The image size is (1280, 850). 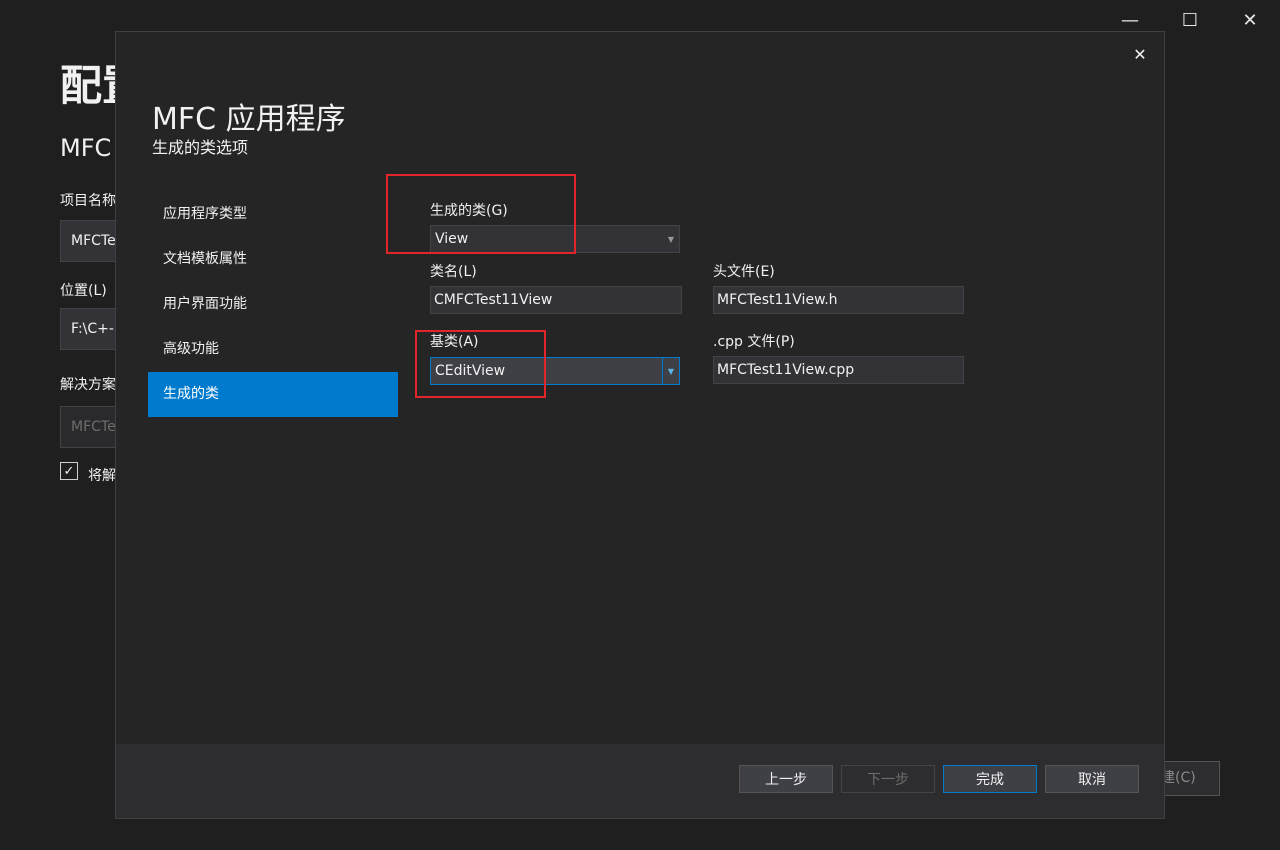 I want to click on class-name-input: CMFCTest11View, so click(x=556, y=300).